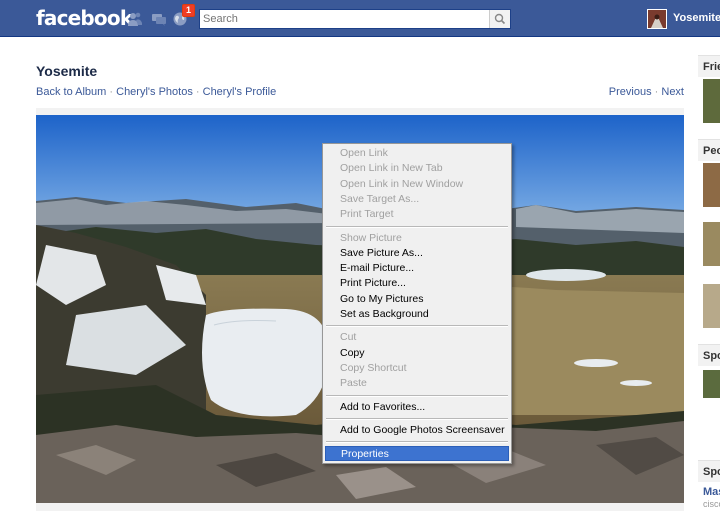 The height and width of the screenshot is (511, 720). Describe the element at coordinates (417, 353) in the screenshot. I see `menu-item-copy: Copy` at that location.